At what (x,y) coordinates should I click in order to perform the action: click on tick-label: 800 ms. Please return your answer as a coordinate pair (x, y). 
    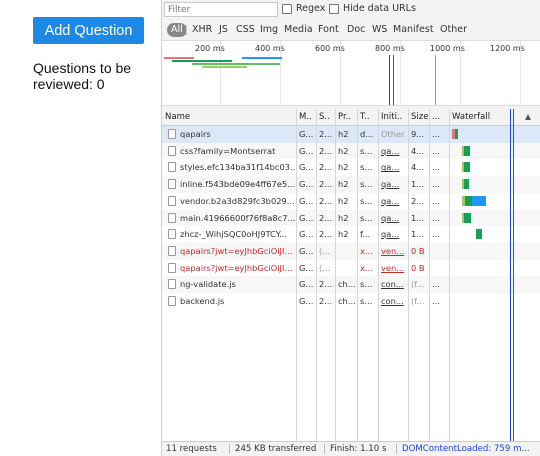
    Looking at the image, I should click on (390, 48).